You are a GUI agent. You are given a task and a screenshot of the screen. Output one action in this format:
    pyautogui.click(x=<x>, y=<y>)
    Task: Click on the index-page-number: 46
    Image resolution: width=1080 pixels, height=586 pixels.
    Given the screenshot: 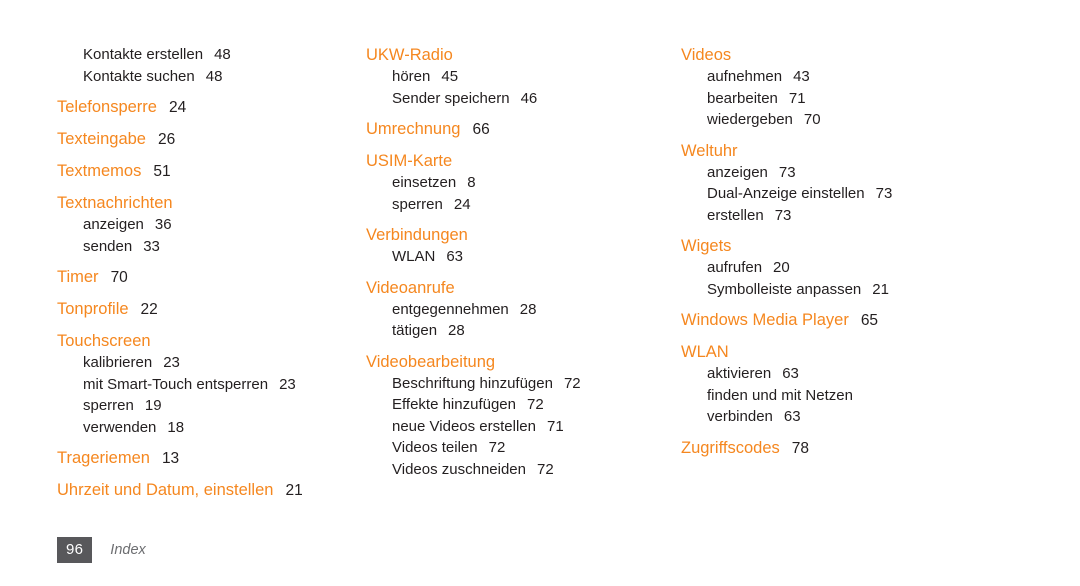 What is the action you would take?
    pyautogui.click(x=529, y=98)
    